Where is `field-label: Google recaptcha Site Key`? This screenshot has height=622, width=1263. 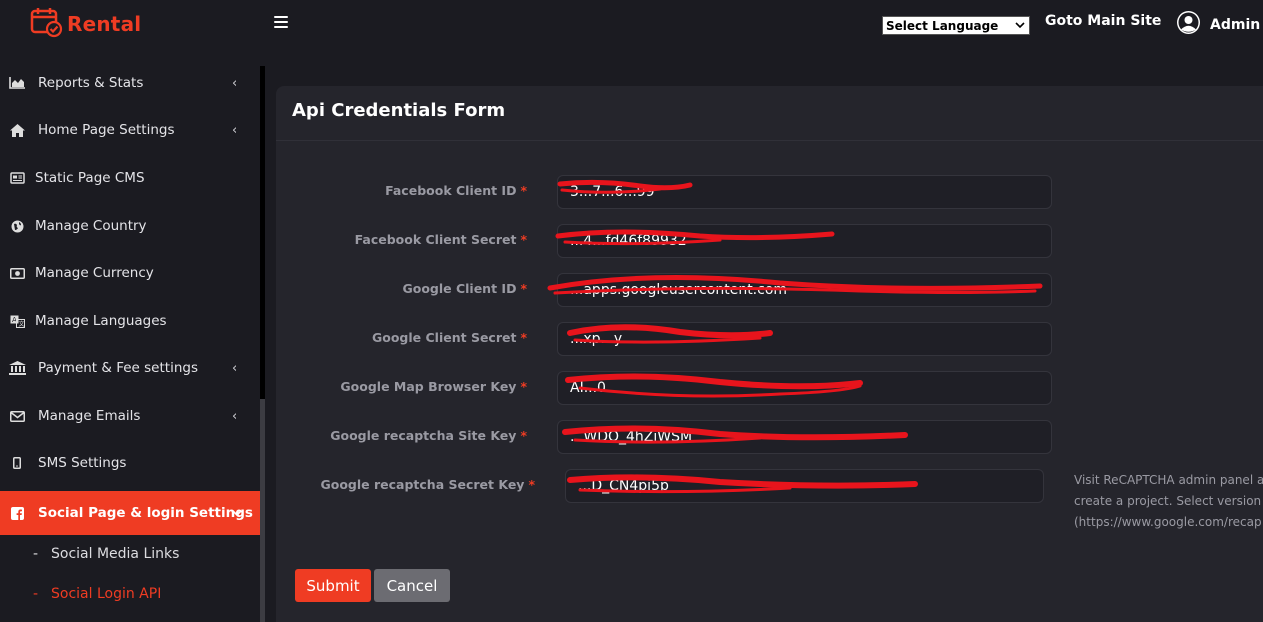 field-label: Google recaptcha Site Key is located at coordinates (423, 435).